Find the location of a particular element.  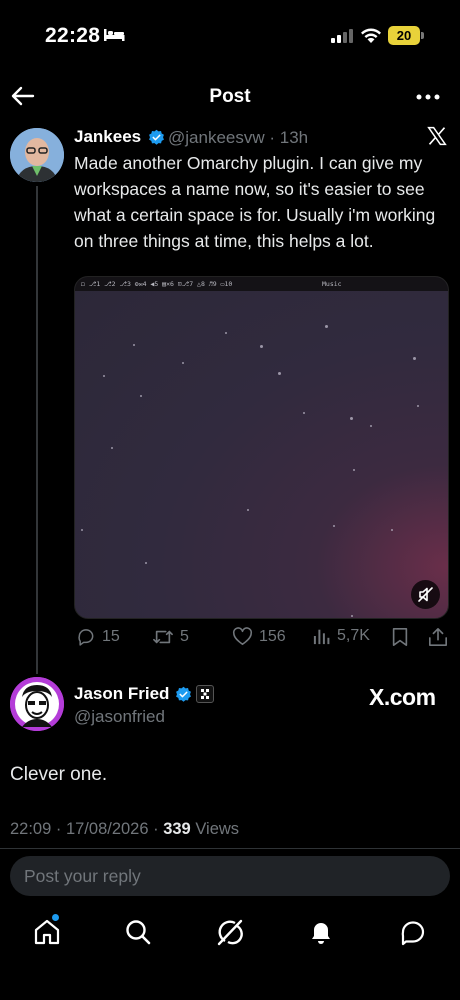

post-timestamp: 22:09 · 17/08/2026 · is located at coordinates (86, 829).